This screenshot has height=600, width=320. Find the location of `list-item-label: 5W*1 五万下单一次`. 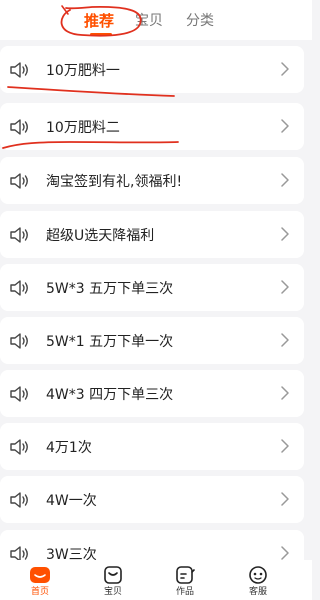

list-item-label: 5W*1 五万下单一次 is located at coordinates (110, 342).